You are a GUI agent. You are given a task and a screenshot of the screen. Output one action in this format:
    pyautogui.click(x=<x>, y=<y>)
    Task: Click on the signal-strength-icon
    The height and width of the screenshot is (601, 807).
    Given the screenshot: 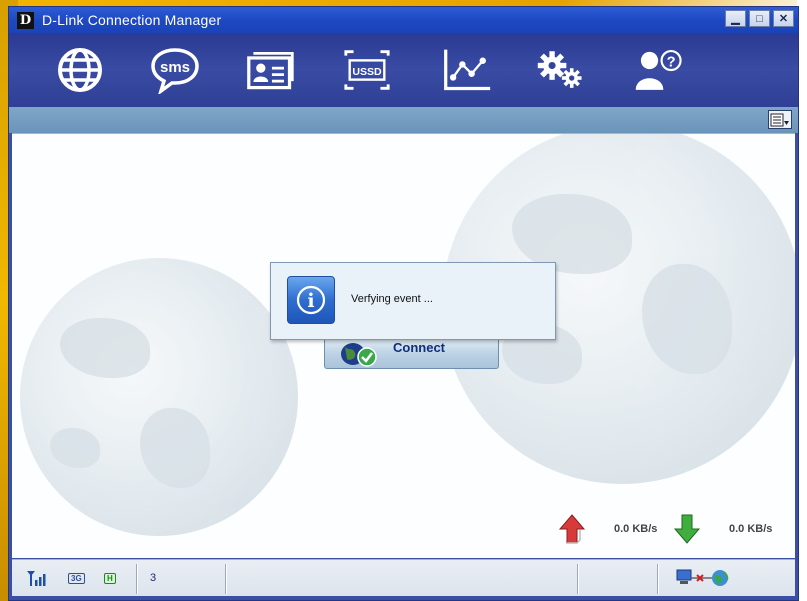 What is the action you would take?
    pyautogui.click(x=36, y=578)
    